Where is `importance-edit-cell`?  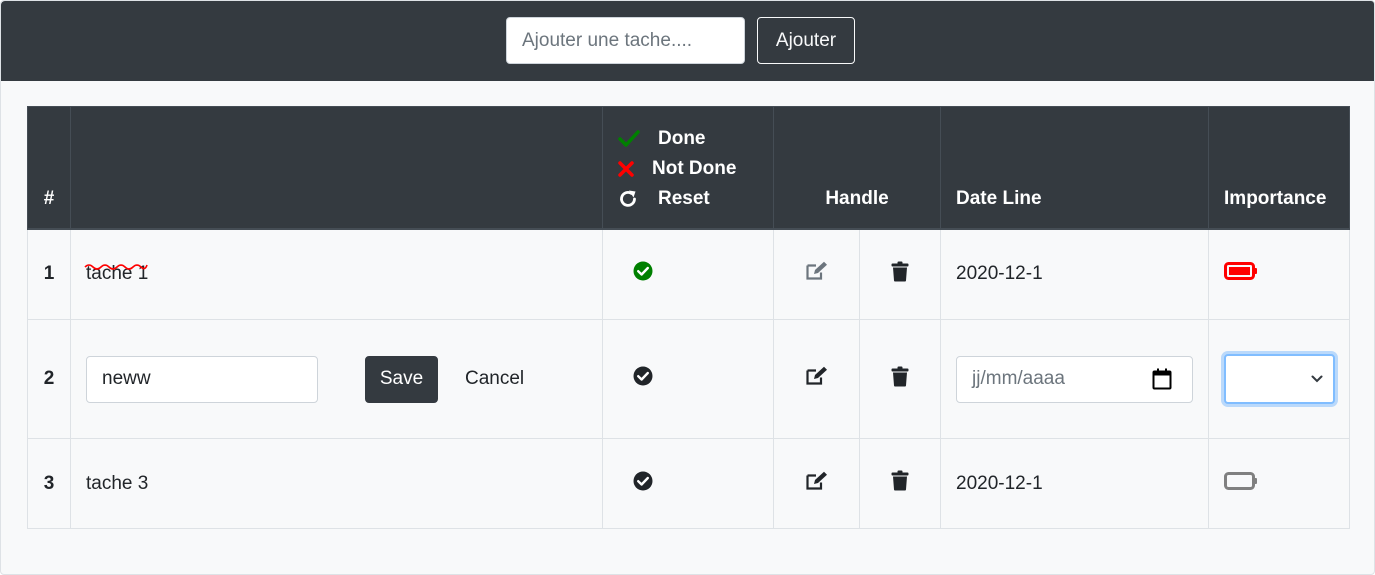
importance-edit-cell is located at coordinates (1279, 379).